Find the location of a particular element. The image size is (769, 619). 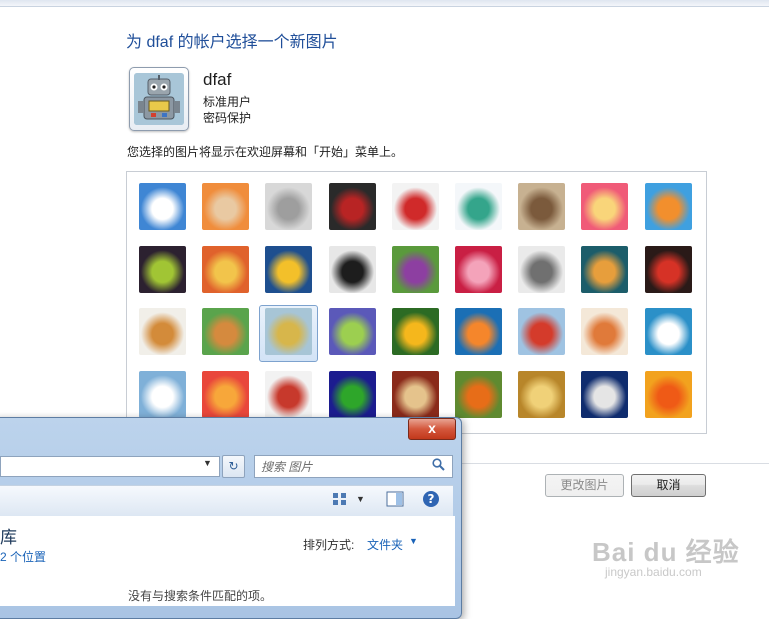

chevron-down-icon: ▼ is located at coordinates (207, 463).